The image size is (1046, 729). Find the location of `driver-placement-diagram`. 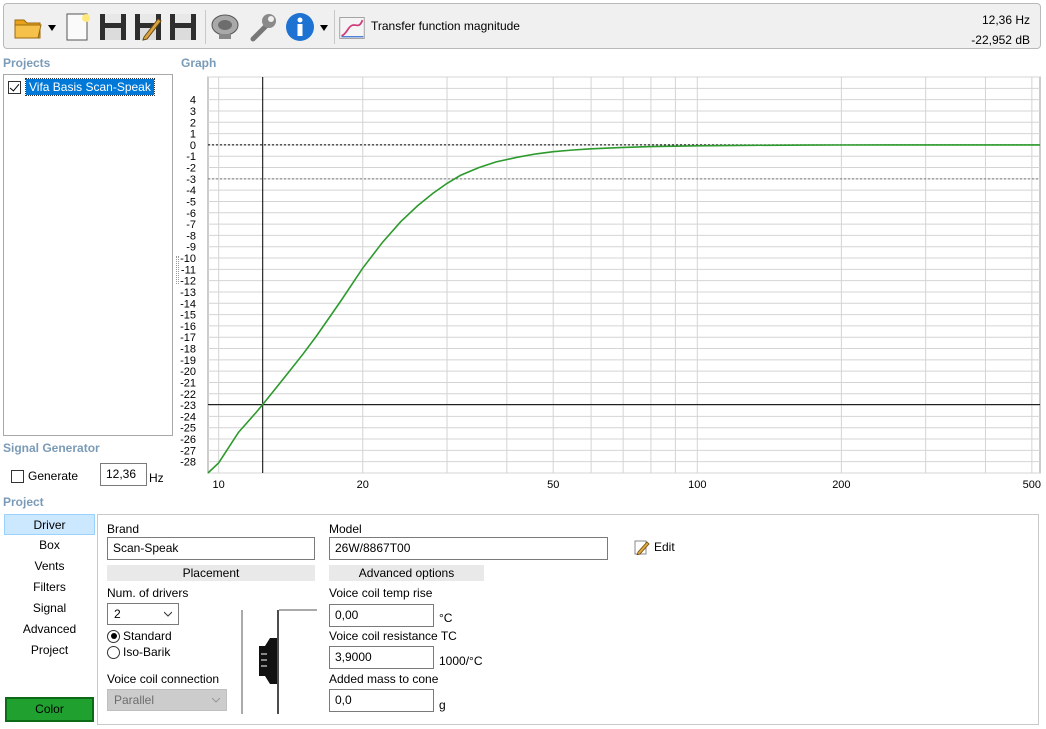

driver-placement-diagram is located at coordinates (279, 661).